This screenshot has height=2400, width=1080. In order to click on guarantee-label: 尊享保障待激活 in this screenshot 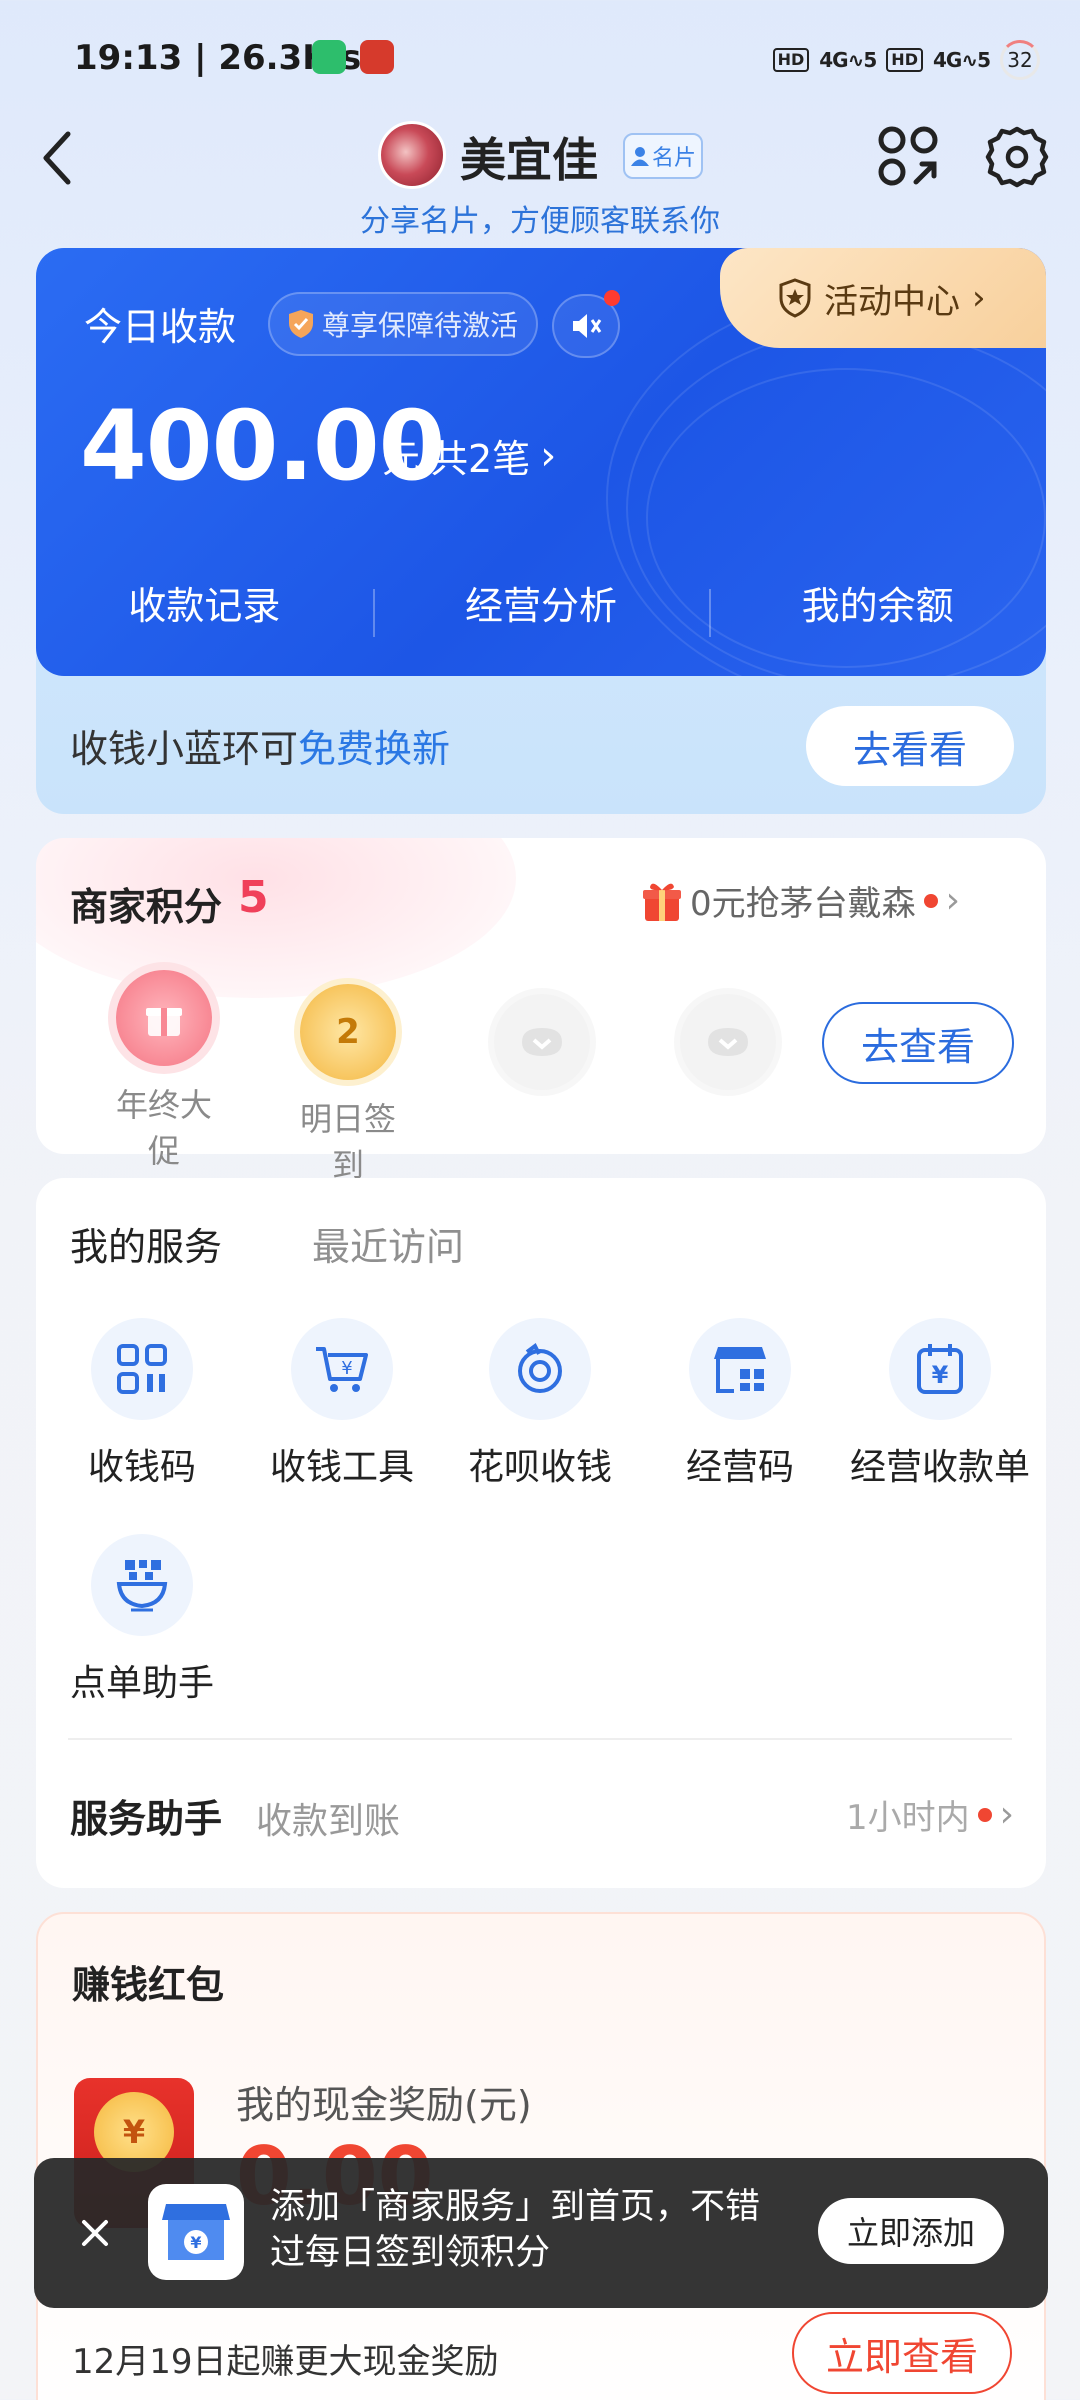, I will do `click(419, 325)`.